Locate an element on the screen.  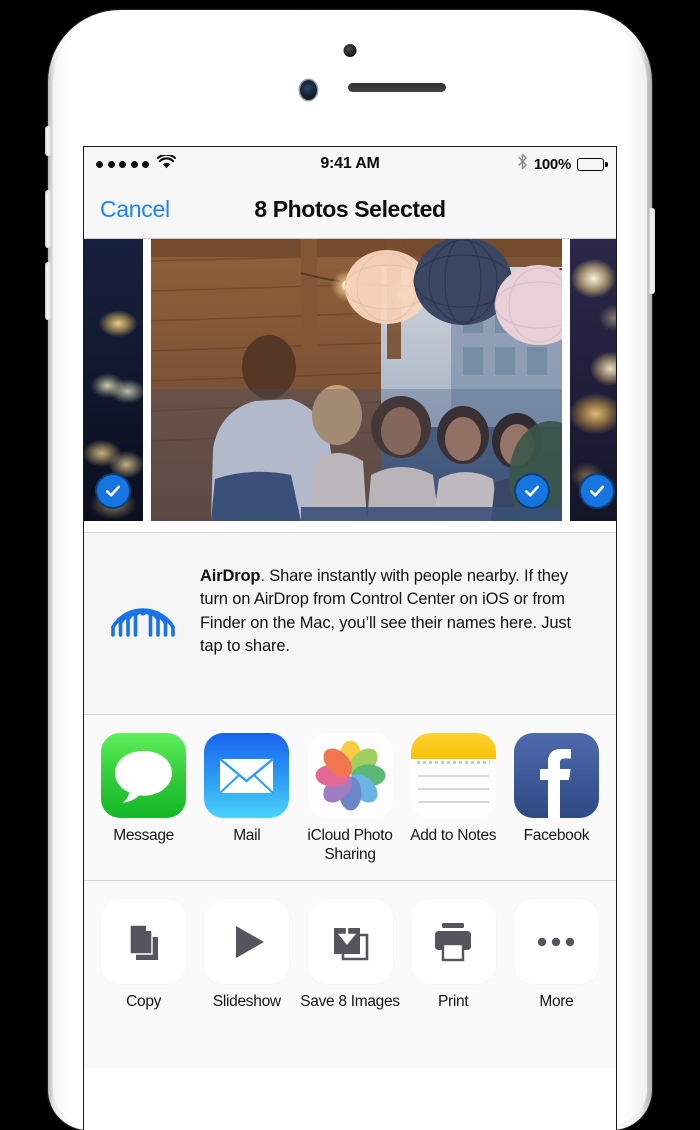
action-label: More is located at coordinates (556, 1002).